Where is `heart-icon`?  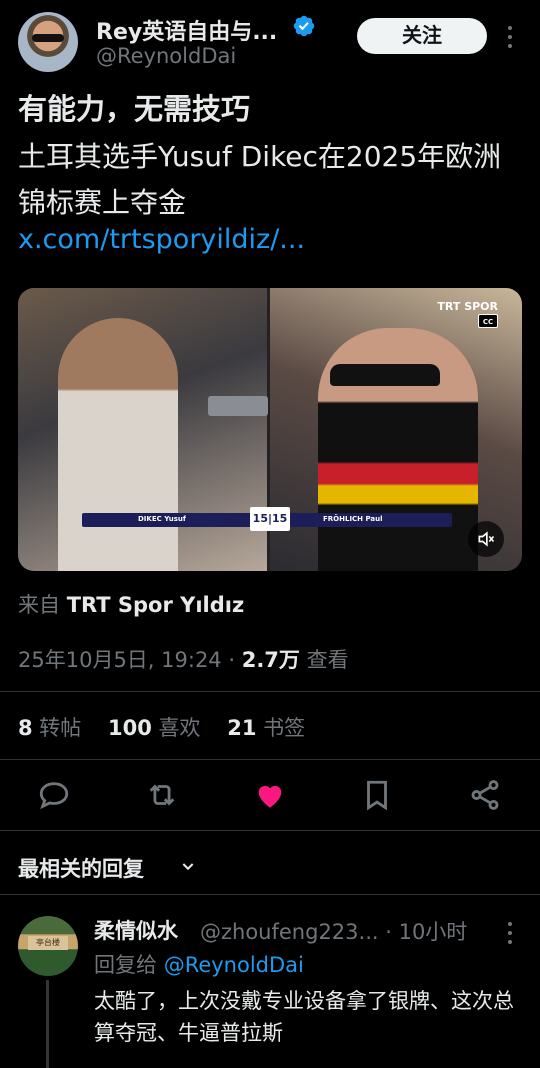
heart-icon is located at coordinates (270, 795).